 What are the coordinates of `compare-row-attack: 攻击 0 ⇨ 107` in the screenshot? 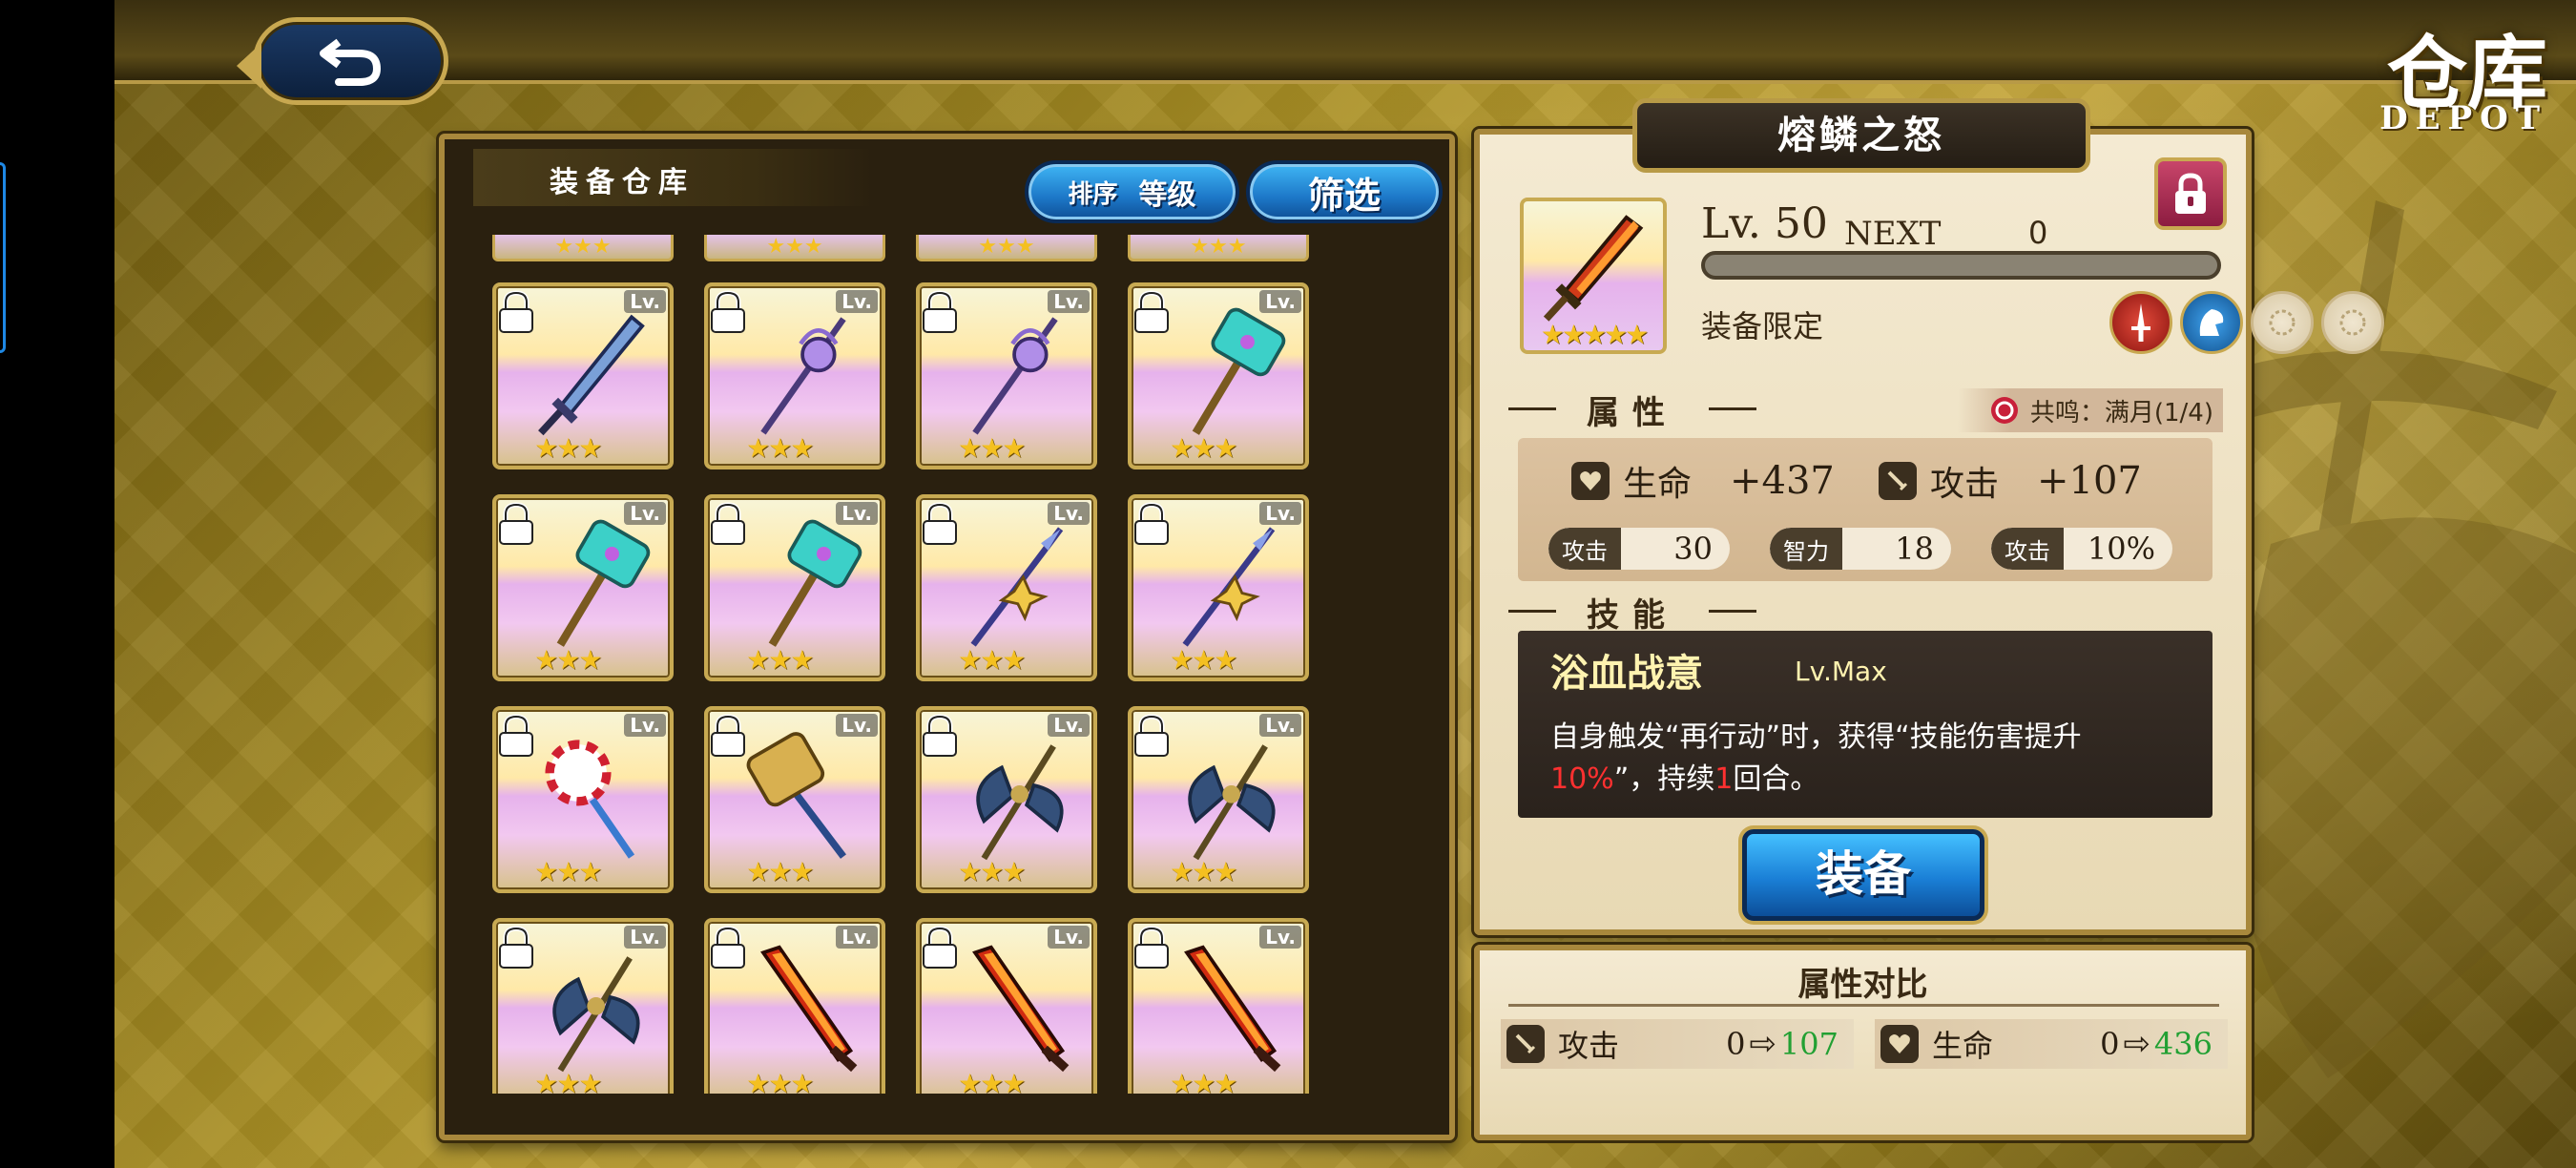 It's located at (1677, 1044).